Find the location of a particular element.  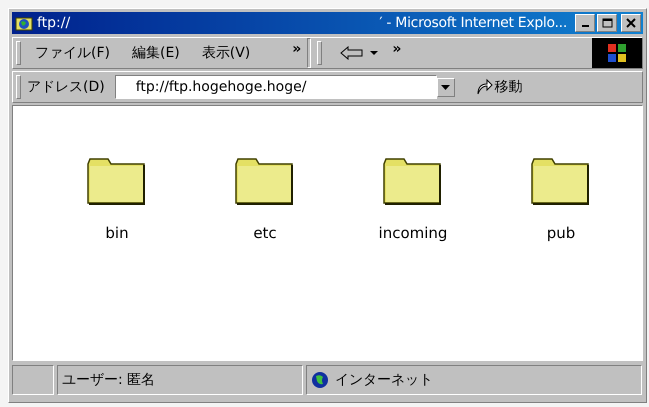

close-icon is located at coordinates (631, 23).